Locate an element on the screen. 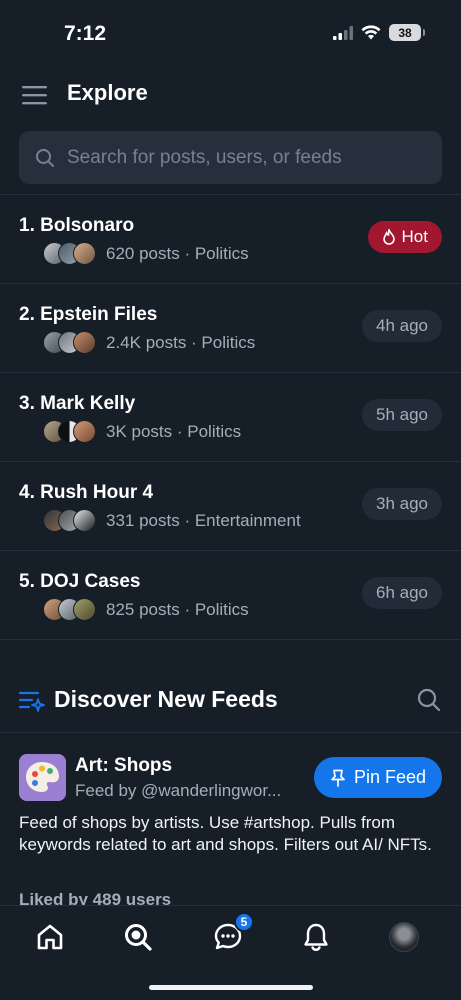  trending-meta: 2.4K posts · Politics is located at coordinates (181, 342).